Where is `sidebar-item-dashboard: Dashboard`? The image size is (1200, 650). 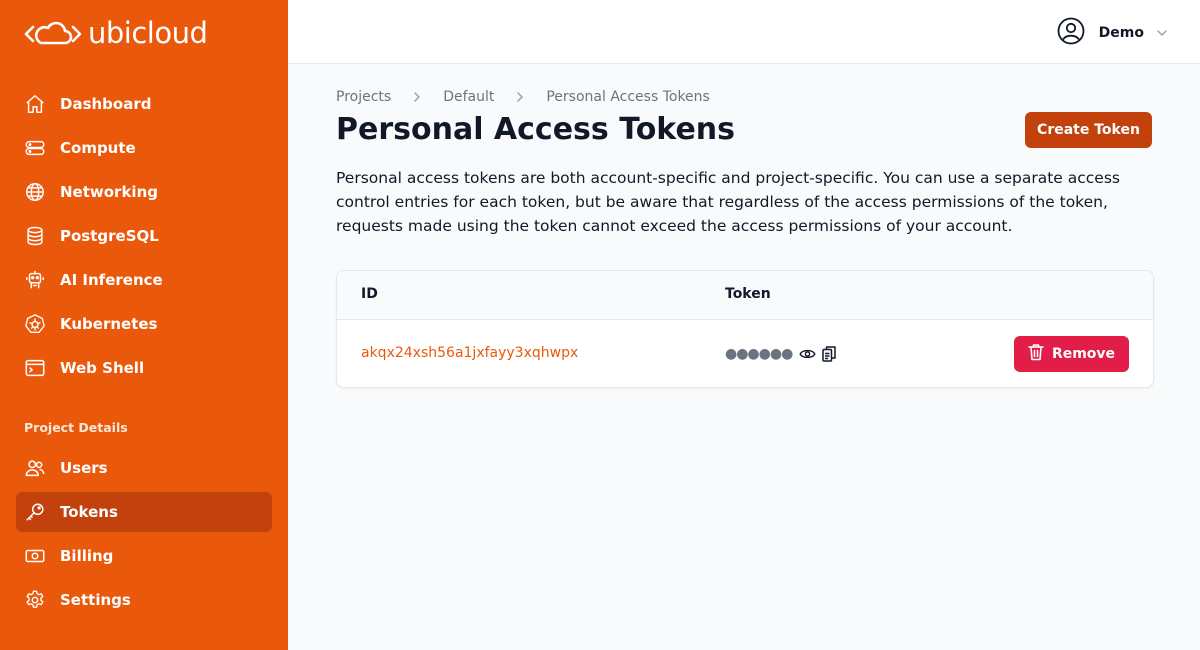 sidebar-item-dashboard: Dashboard is located at coordinates (144, 104).